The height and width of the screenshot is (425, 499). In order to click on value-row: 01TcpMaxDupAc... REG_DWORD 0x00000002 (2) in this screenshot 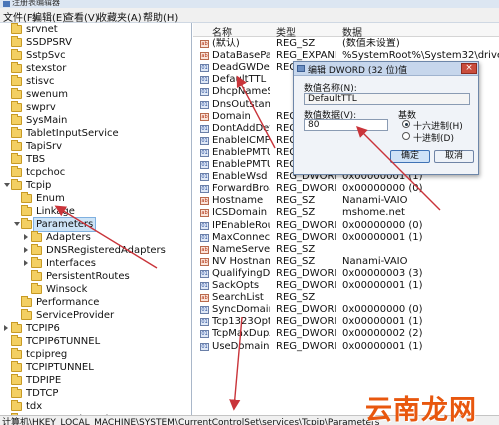, I will do `click(346, 334)`.